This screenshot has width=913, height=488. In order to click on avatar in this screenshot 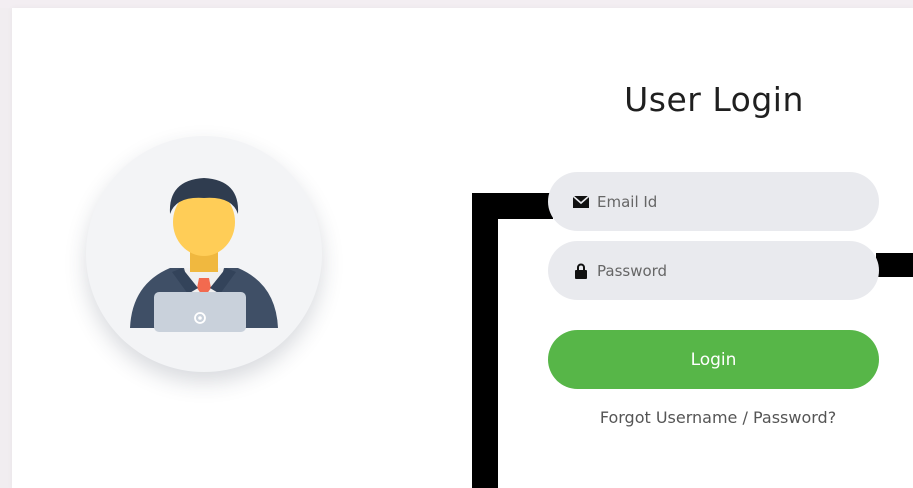, I will do `click(204, 254)`.